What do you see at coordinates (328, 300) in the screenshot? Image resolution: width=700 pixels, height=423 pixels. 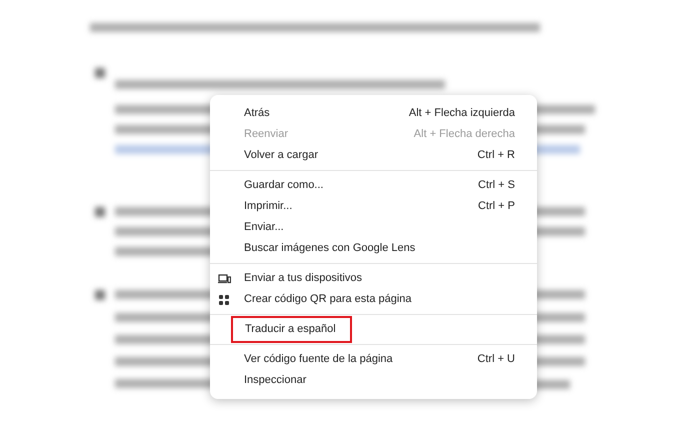 I see `menu-item-label: Crear código QR para esta página` at bounding box center [328, 300].